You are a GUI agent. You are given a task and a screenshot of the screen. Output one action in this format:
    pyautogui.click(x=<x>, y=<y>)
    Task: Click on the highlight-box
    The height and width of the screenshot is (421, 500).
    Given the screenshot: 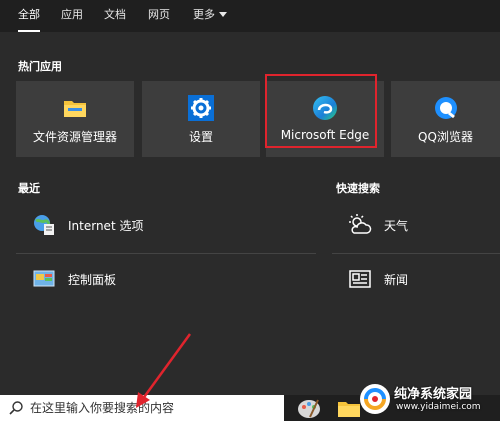 What is the action you would take?
    pyautogui.click(x=321, y=111)
    